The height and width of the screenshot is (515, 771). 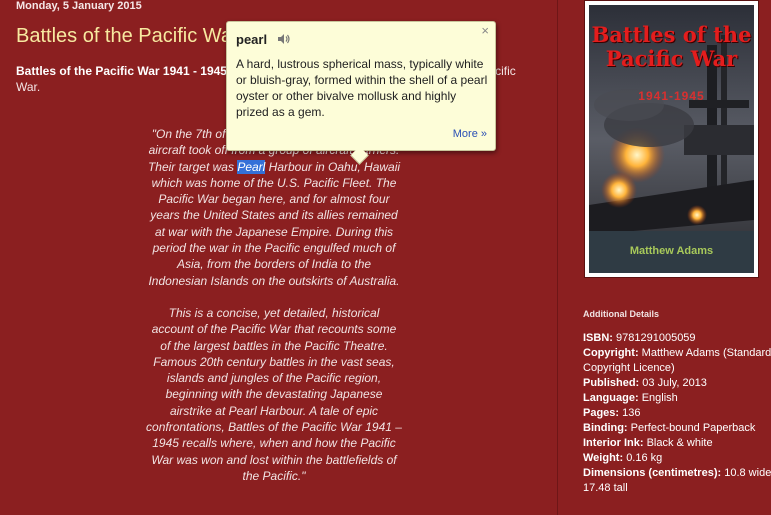 I want to click on details-heading: Additional Details, so click(x=621, y=314).